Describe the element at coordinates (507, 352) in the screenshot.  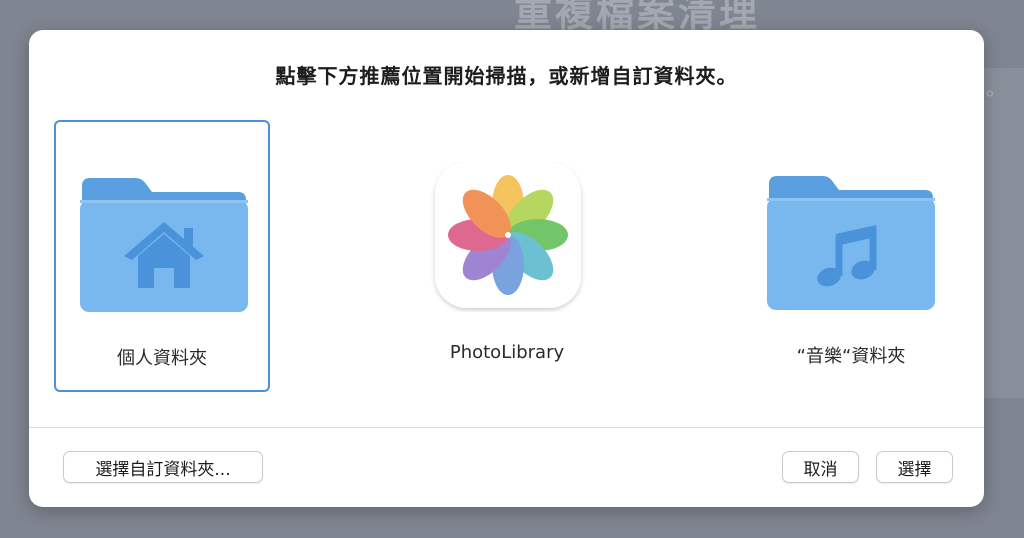
I see `location-label: PhotoLibrary` at that location.